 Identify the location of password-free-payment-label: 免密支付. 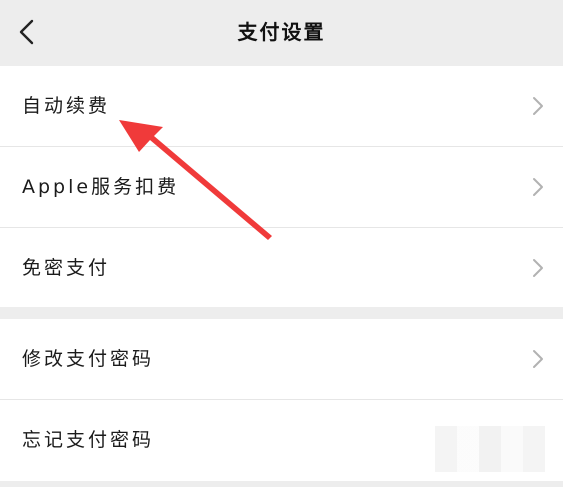
(66, 268).